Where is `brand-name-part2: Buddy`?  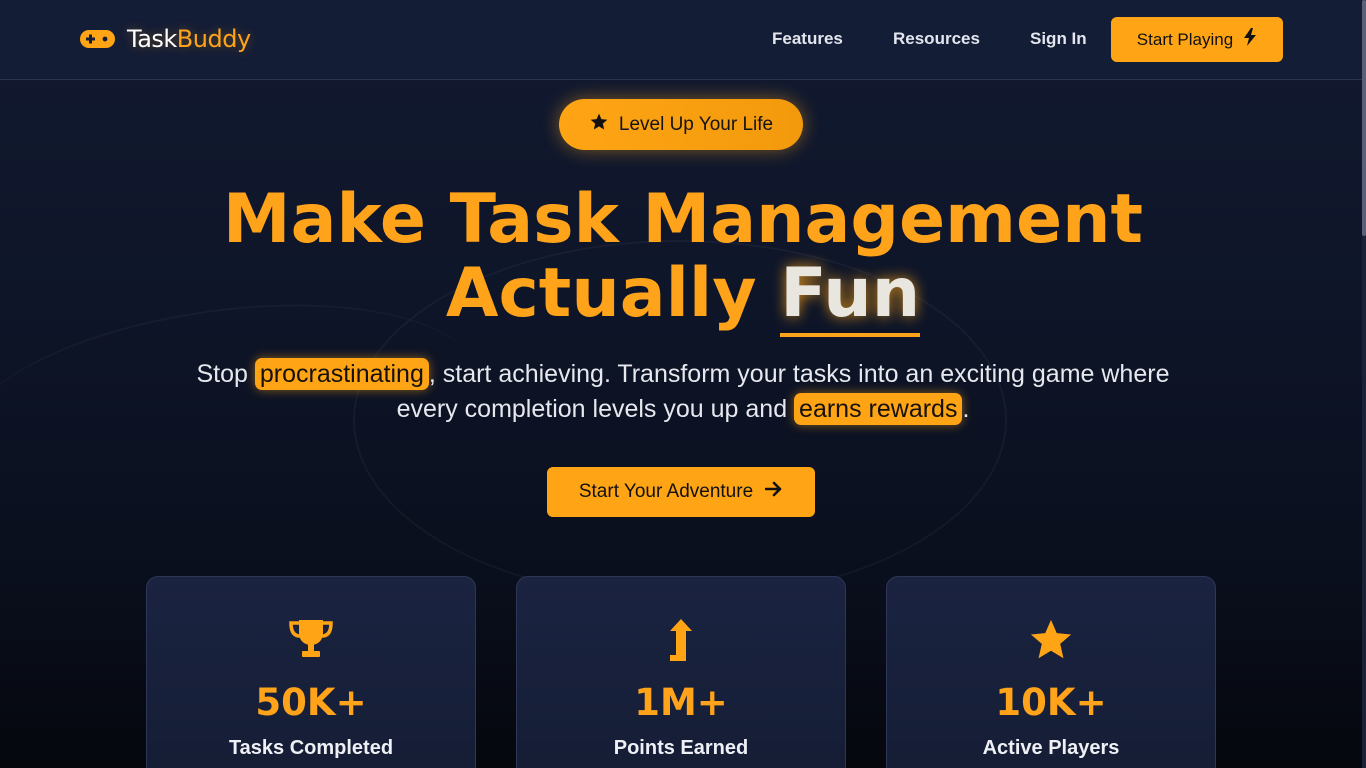
brand-name-part2: Buddy is located at coordinates (213, 39).